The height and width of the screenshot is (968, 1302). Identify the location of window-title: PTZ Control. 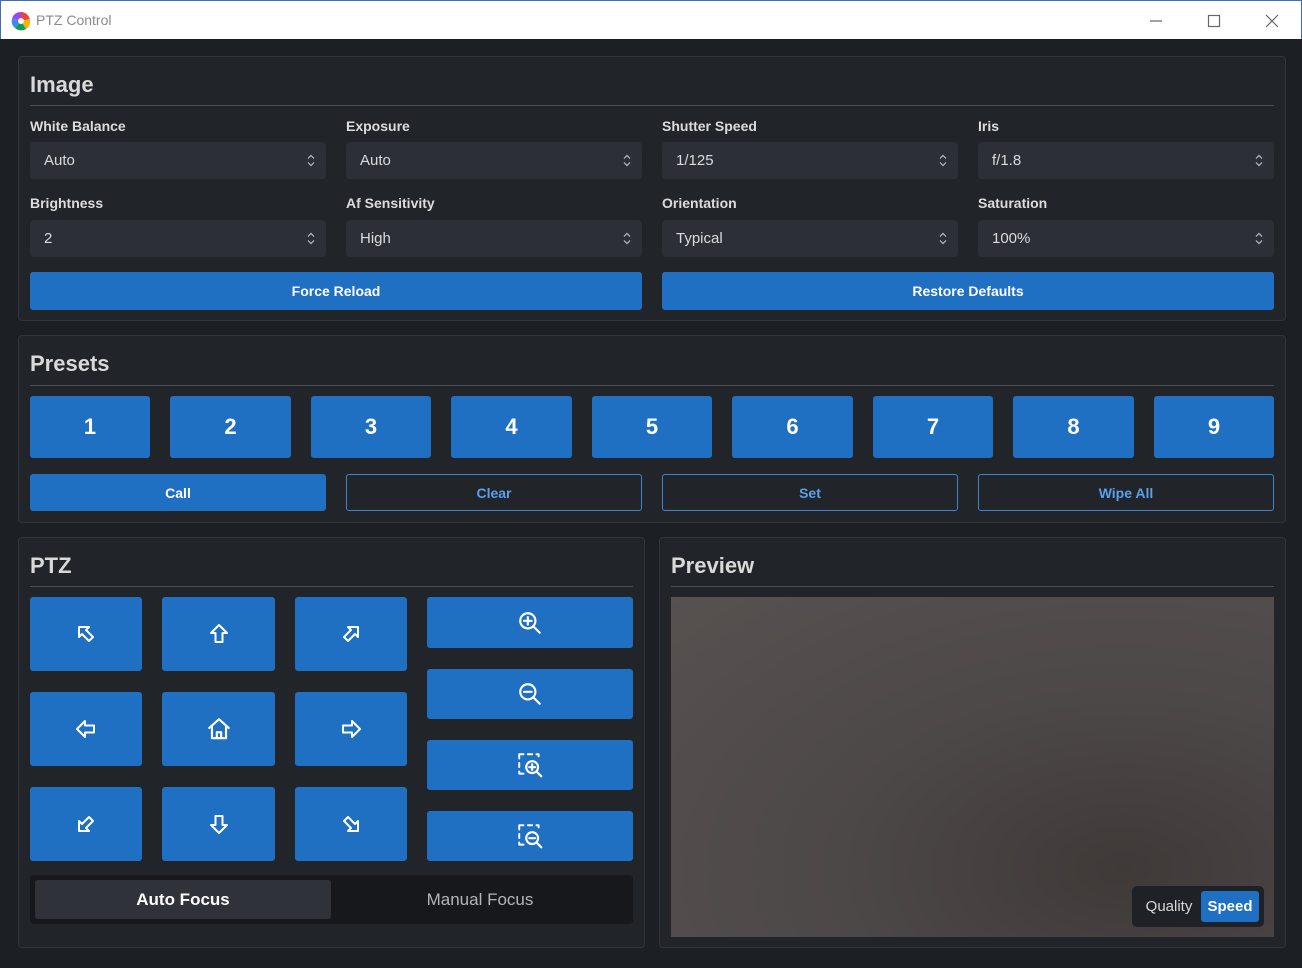
(74, 20).